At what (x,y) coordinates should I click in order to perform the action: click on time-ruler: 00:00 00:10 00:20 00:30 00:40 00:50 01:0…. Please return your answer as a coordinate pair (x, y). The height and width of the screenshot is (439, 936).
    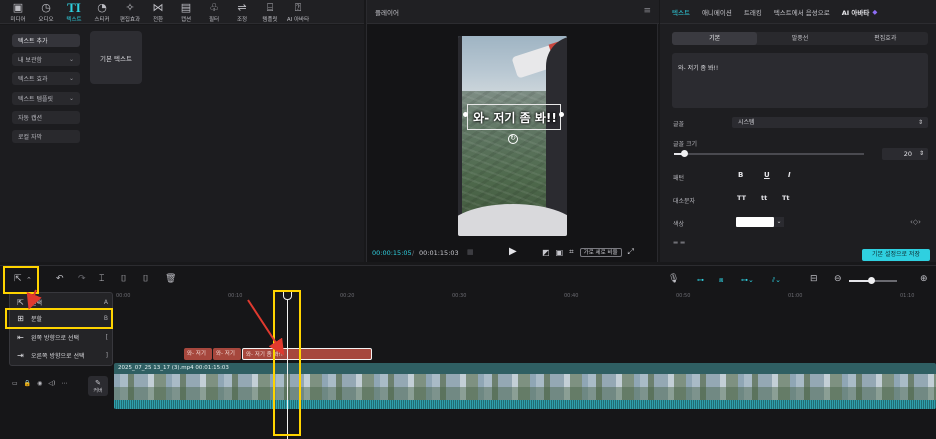
    Looking at the image, I should click on (525, 298).